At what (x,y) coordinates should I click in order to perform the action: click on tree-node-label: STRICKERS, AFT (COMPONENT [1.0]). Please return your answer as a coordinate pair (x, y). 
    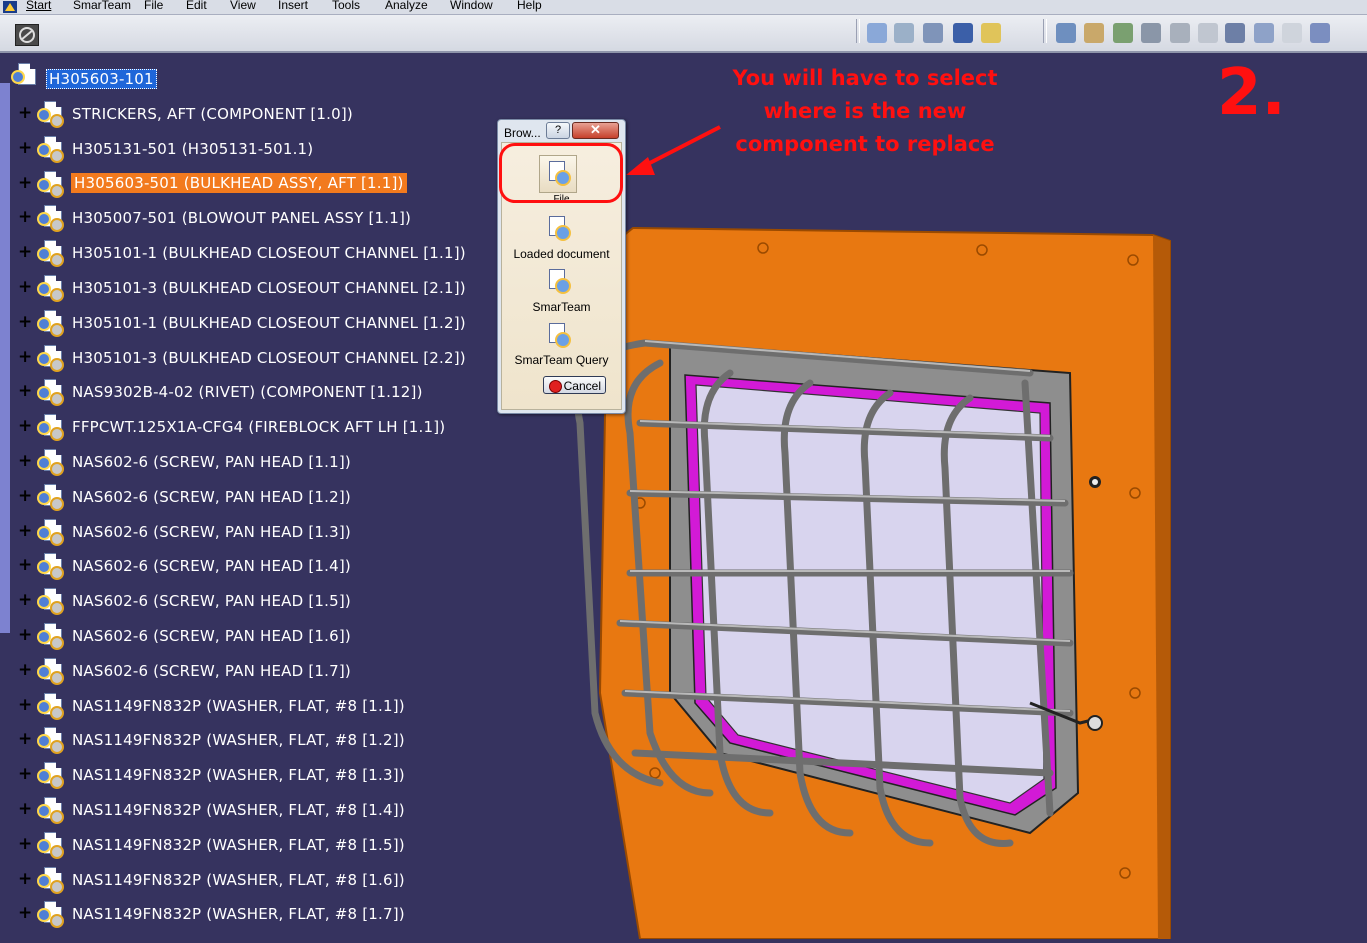
    Looking at the image, I should click on (212, 114).